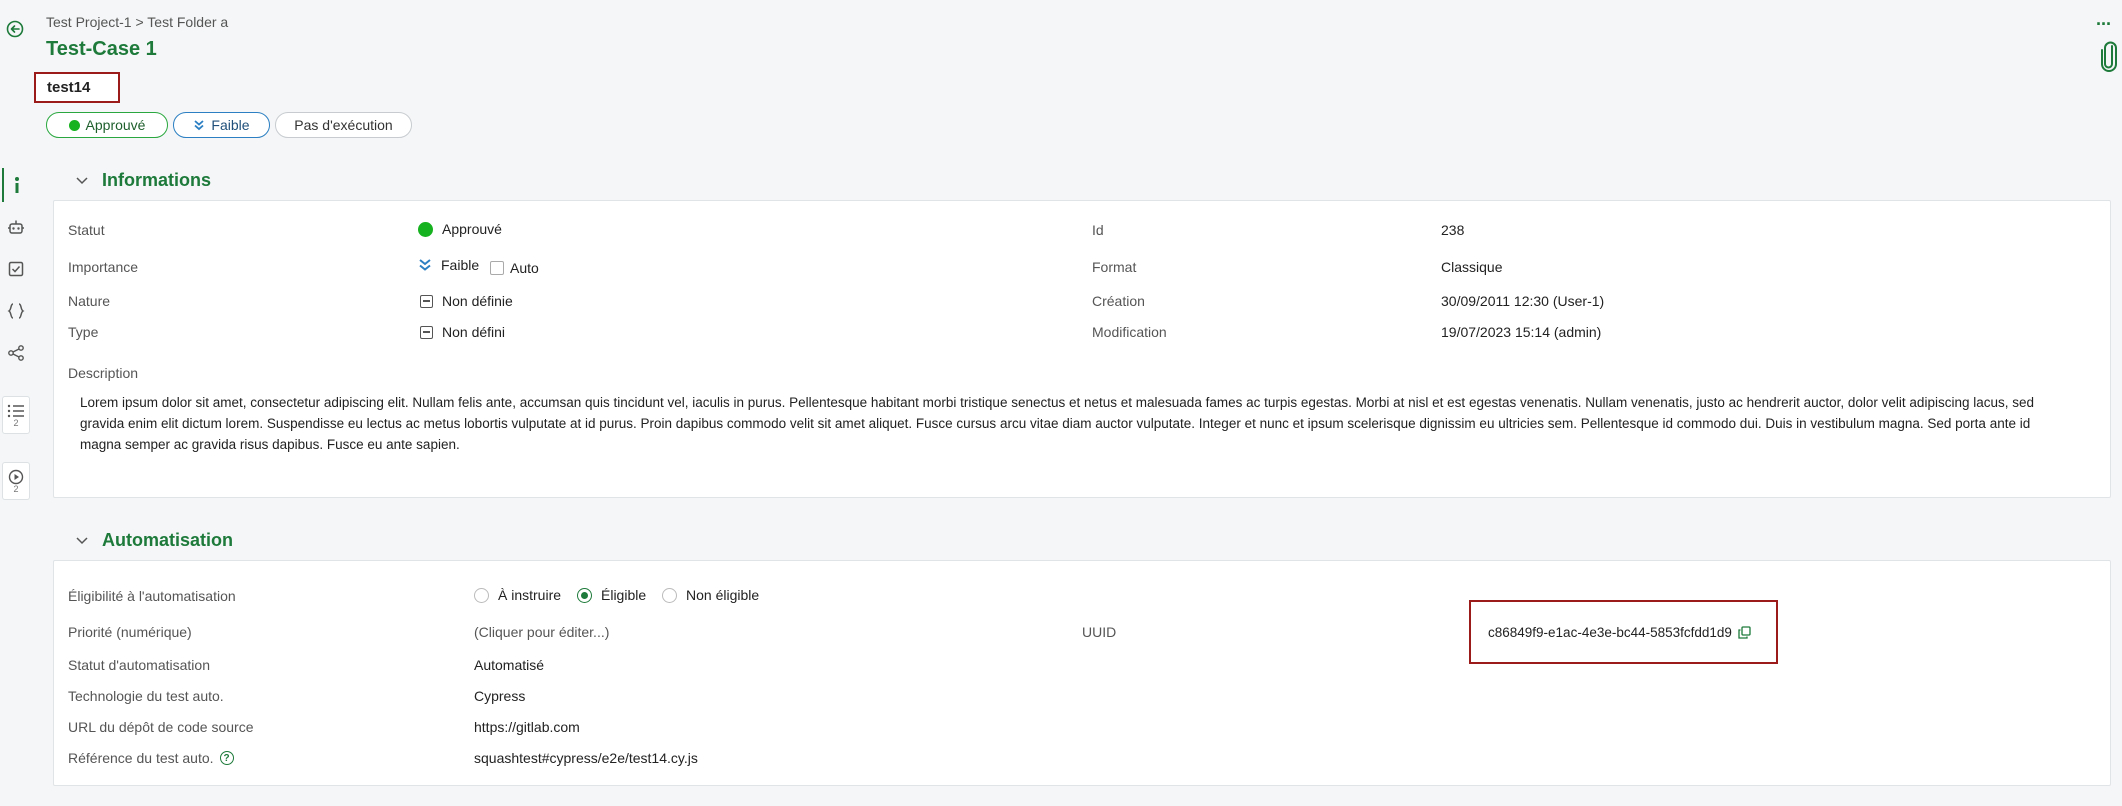  I want to click on back-button, so click(15, 29).